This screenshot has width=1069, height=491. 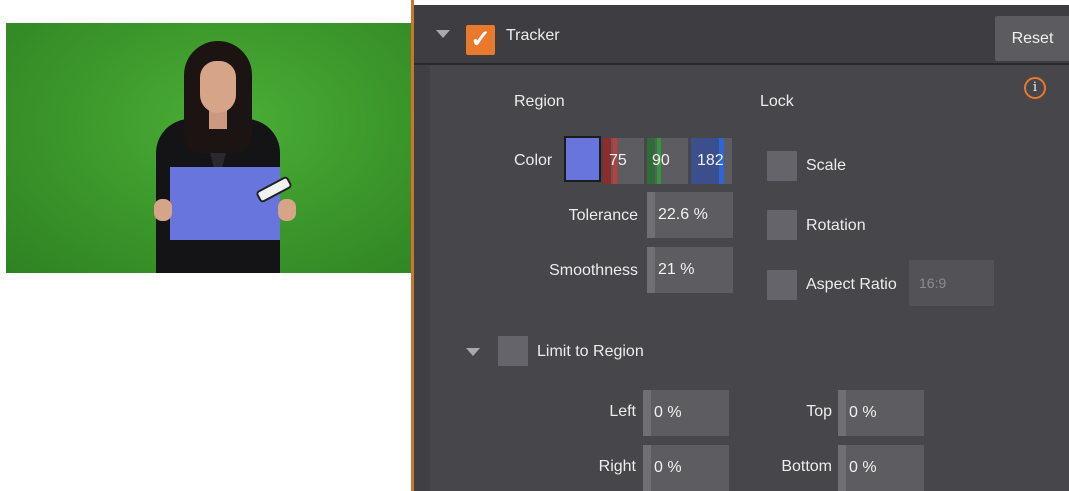 I want to click on top-field: 0 %, so click(x=881, y=413).